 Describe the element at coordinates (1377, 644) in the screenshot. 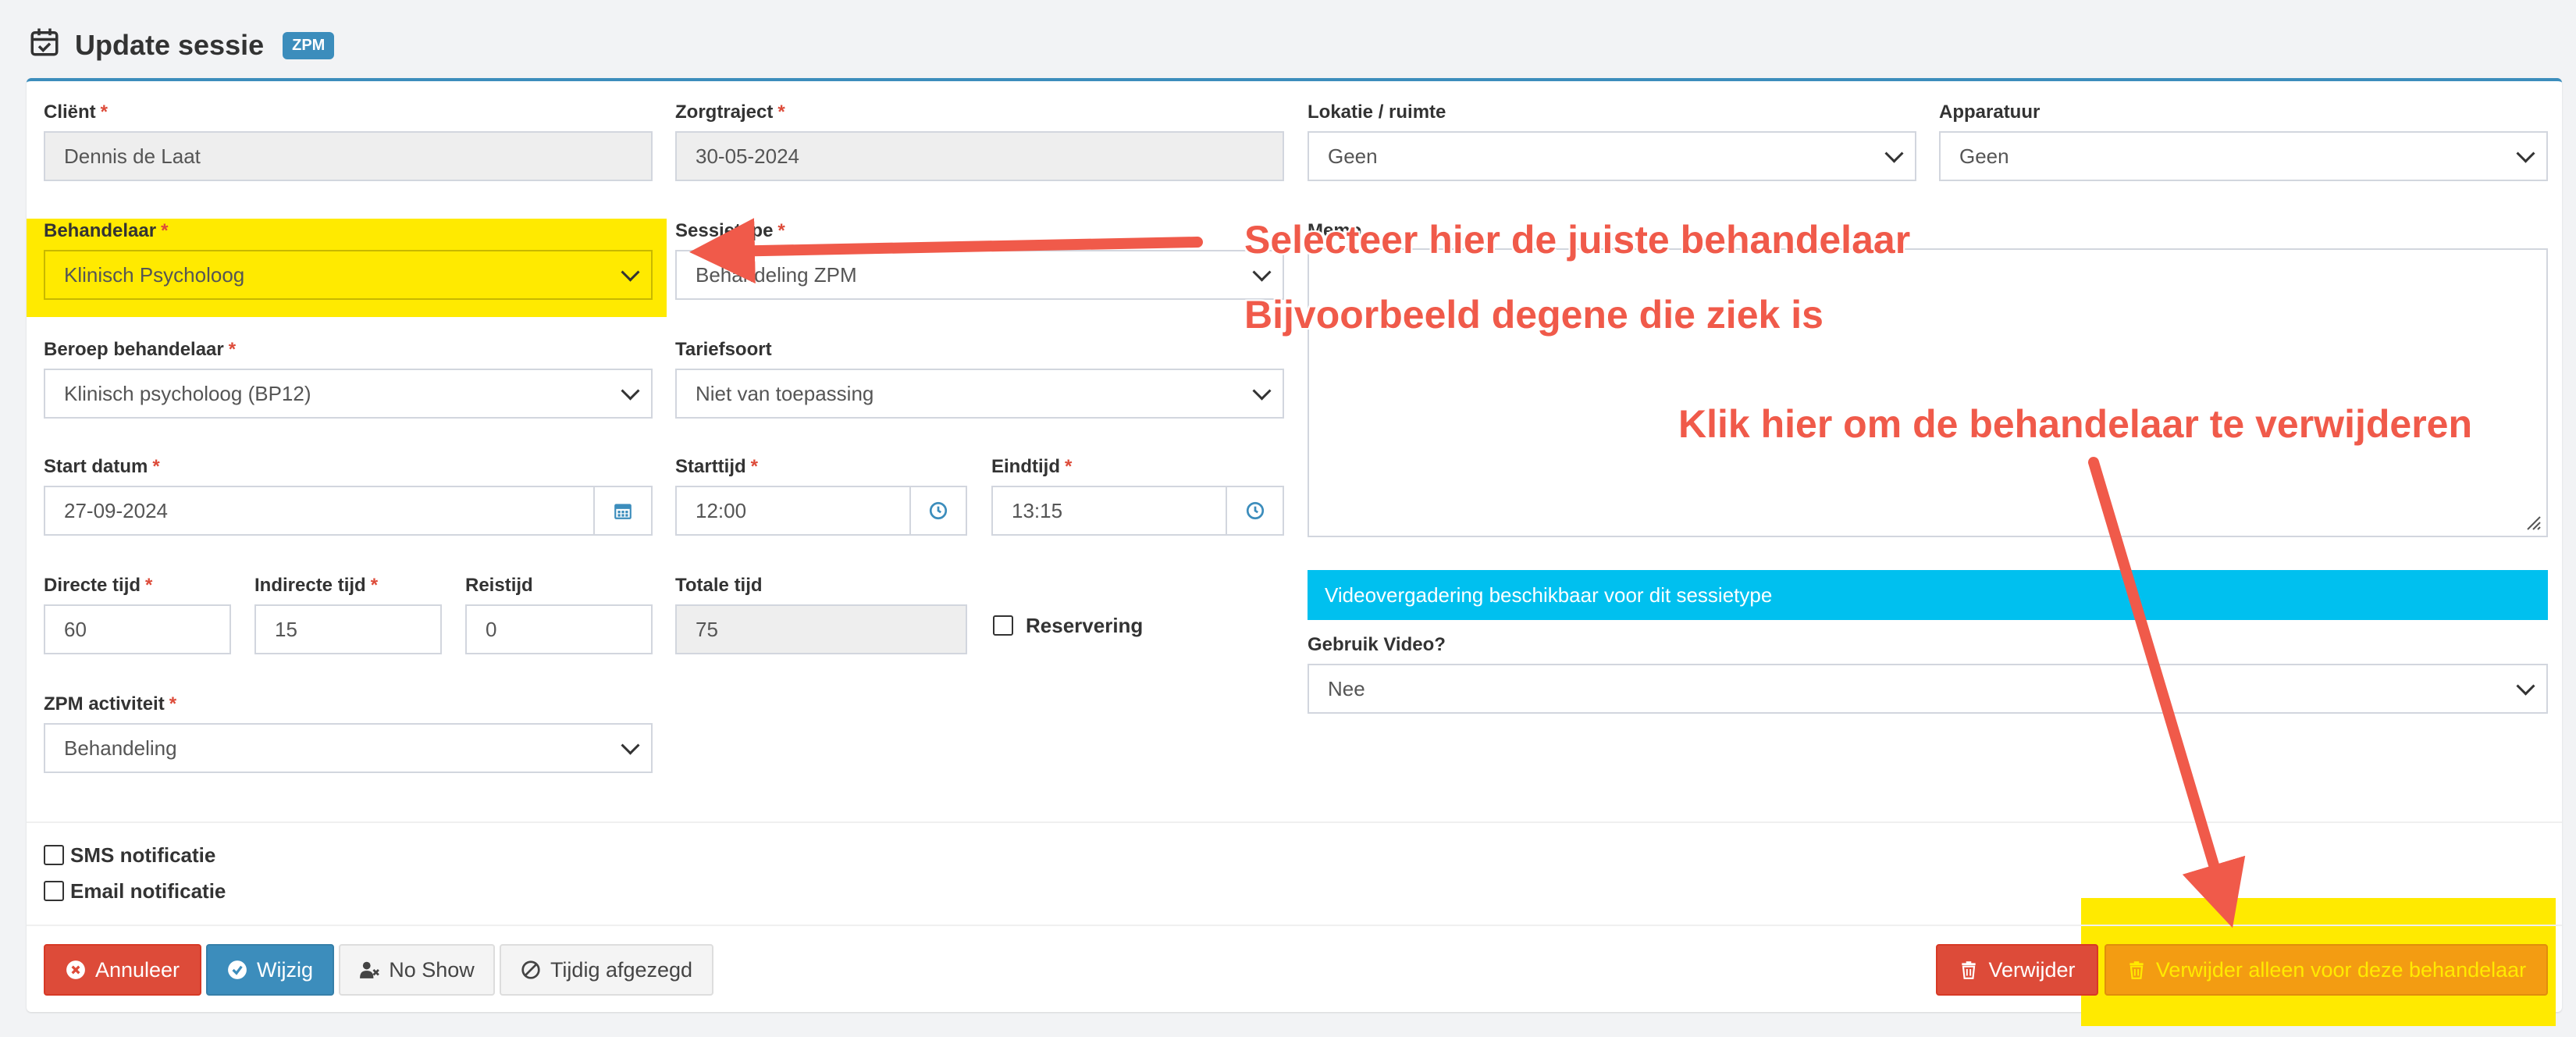

I see `gebruik-video-label: Gebruik Video?` at that location.